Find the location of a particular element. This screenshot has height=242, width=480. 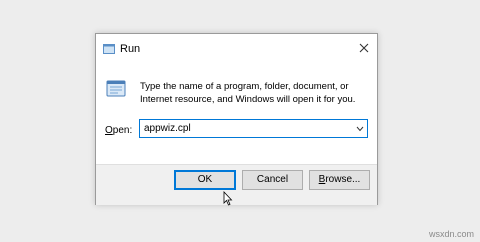

open-input-value: appwiz.cpl is located at coordinates (167, 128).